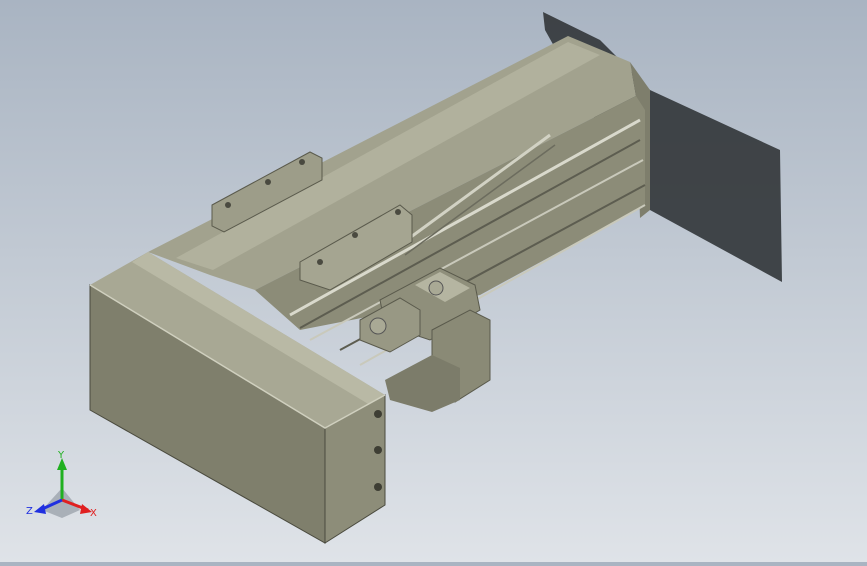  Describe the element at coordinates (29, 511) in the screenshot. I see `triad-z-label: Z` at that location.